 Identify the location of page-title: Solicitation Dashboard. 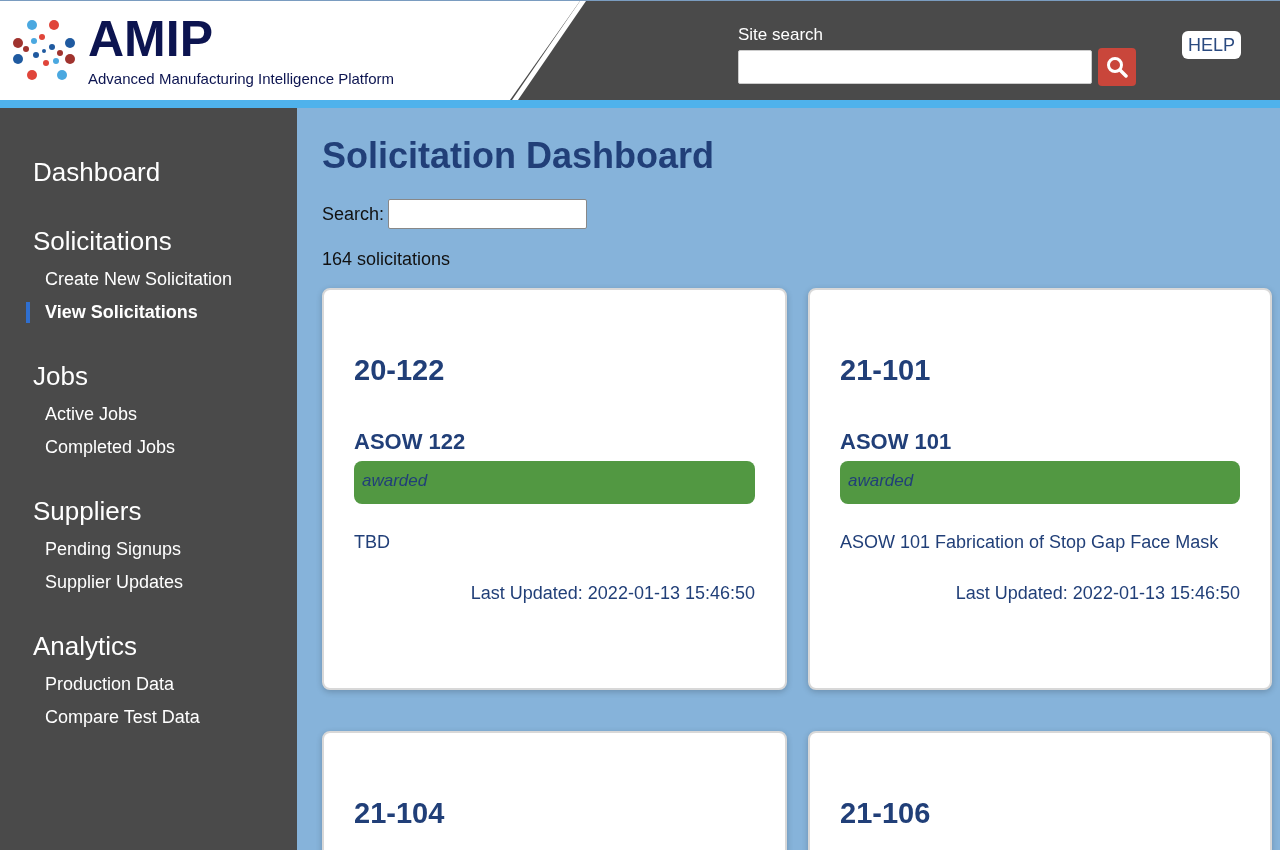
(518, 156).